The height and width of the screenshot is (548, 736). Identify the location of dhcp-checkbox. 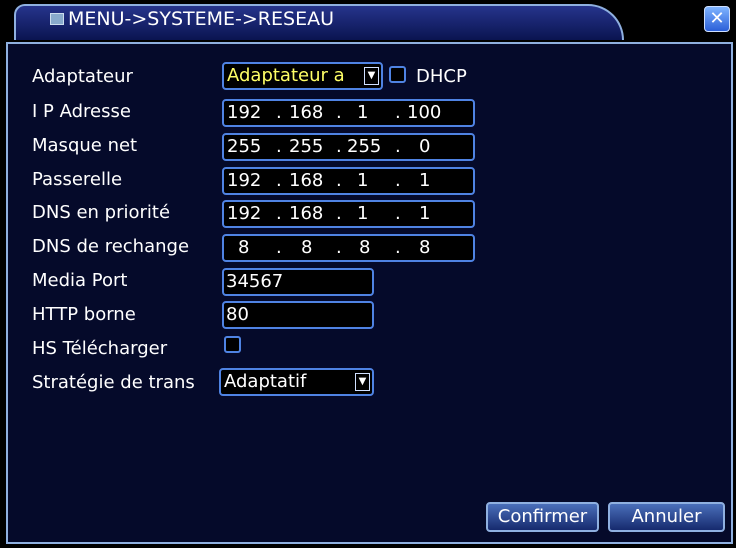
(397, 74).